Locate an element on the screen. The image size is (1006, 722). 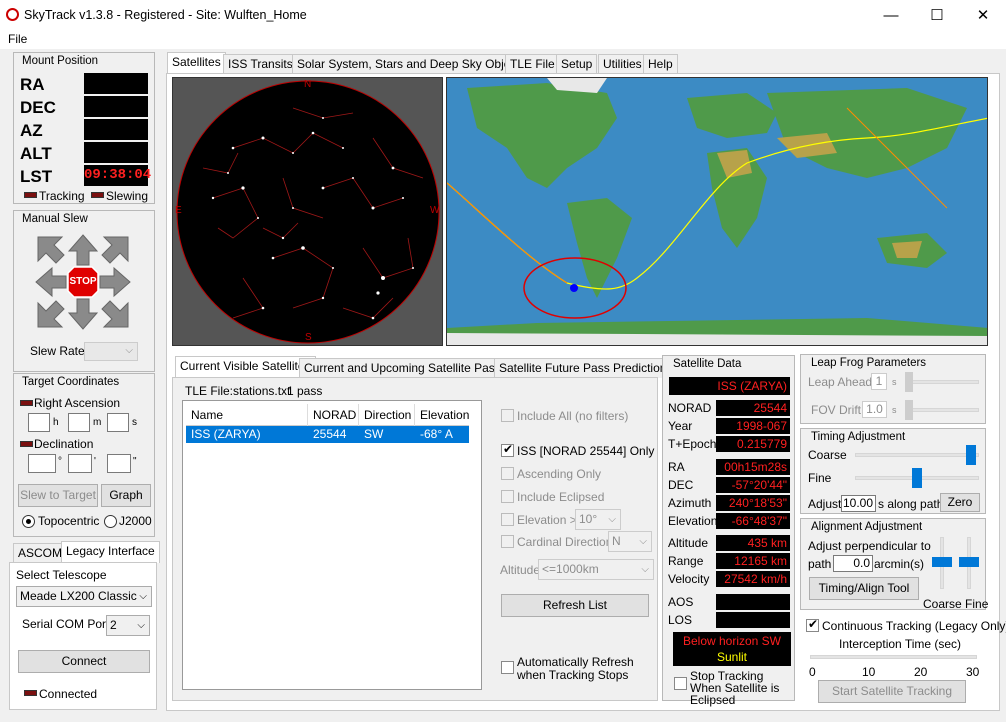
connect-button: Connect is located at coordinates (84, 661).